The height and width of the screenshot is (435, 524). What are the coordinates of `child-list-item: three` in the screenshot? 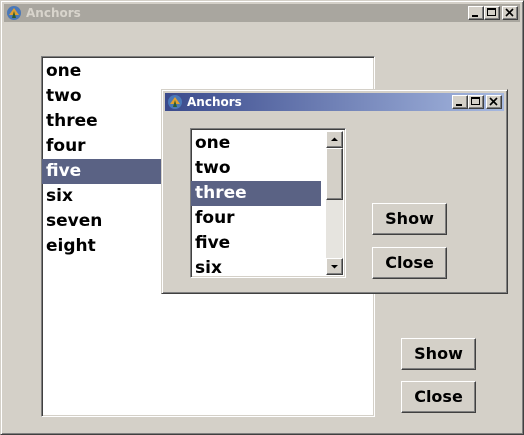 It's located at (256, 193).